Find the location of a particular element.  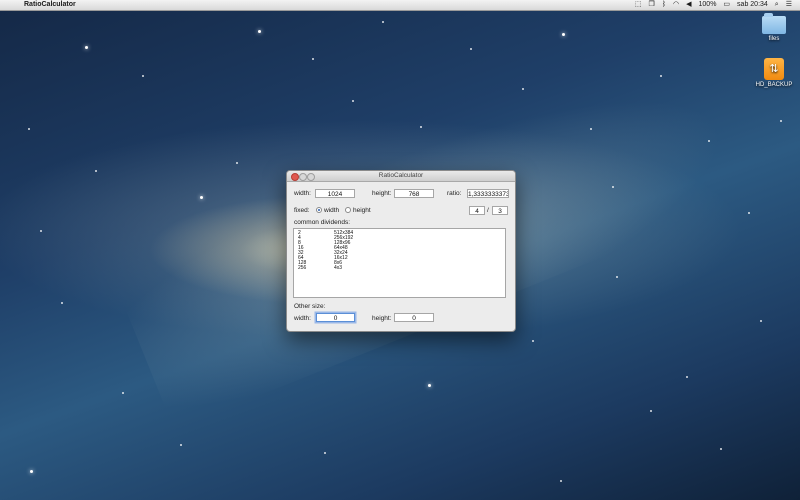

menu-clock: sab 20:34 is located at coordinates (752, 5).